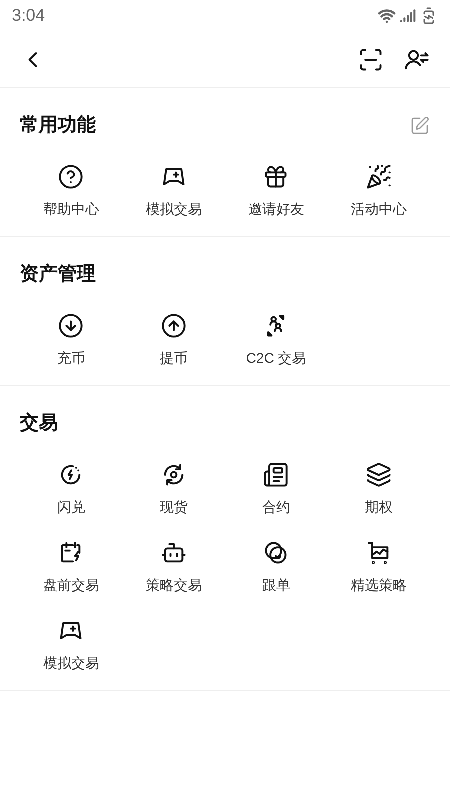  What do you see at coordinates (379, 568) in the screenshot?
I see `shortcut-item: 精选策略` at bounding box center [379, 568].